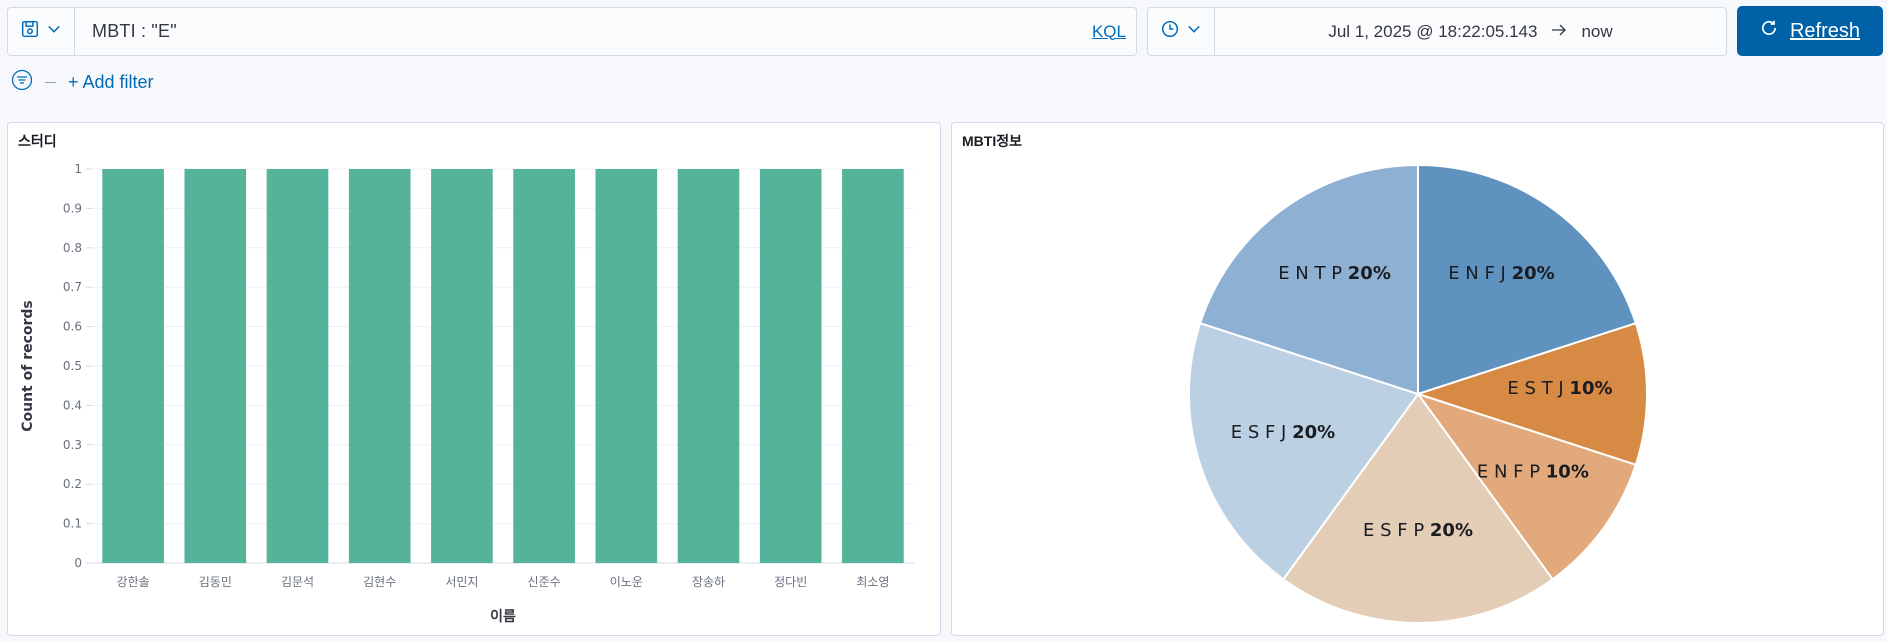  Describe the element at coordinates (1432, 32) in the screenshot. I see `time-start: Jul 1, 2025 @ 18:22:05.143` at that location.